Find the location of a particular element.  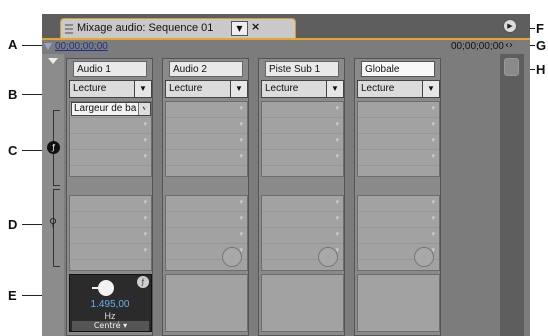

callout-g: G is located at coordinates (541, 45).